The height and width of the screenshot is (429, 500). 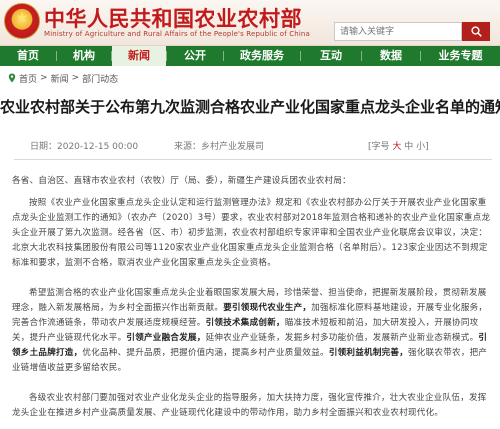 I want to click on nav-item-public-info: 公开, so click(x=195, y=56).